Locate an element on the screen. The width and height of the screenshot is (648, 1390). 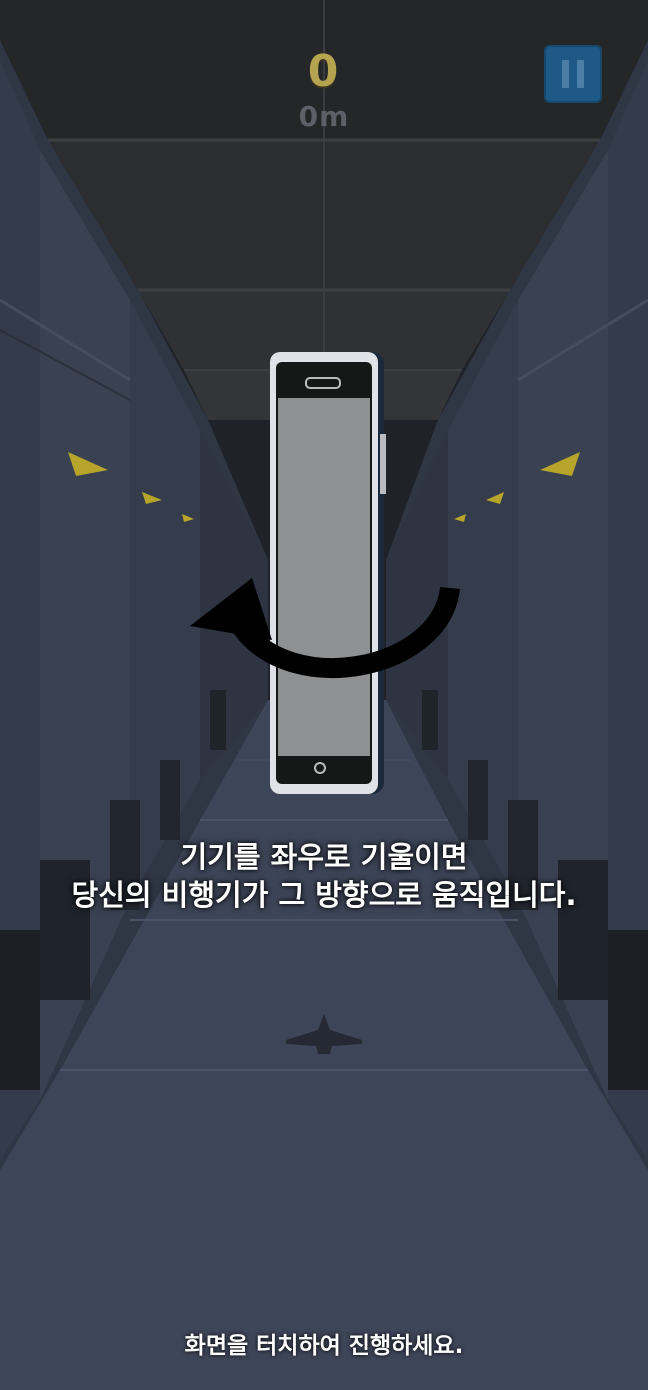
phone-tilt-illustration is located at coordinates (325, 573).